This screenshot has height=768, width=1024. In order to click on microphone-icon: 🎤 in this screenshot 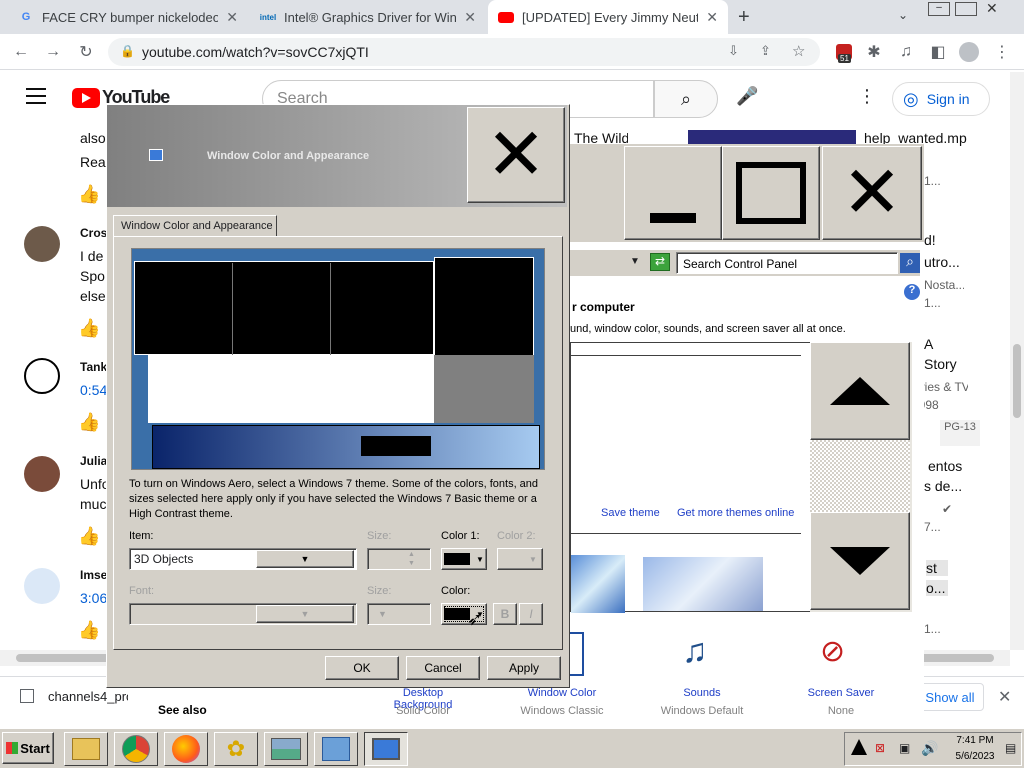, I will do `click(747, 96)`.